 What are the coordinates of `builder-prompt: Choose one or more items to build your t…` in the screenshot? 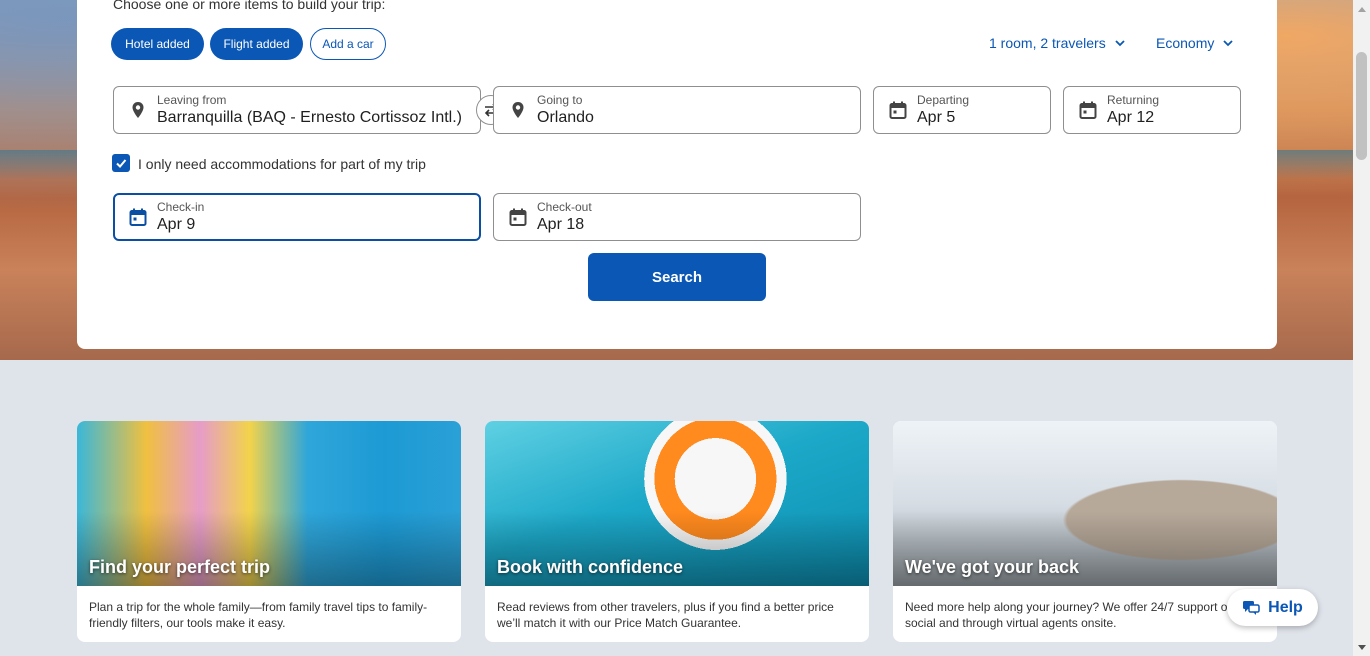 It's located at (249, 6).